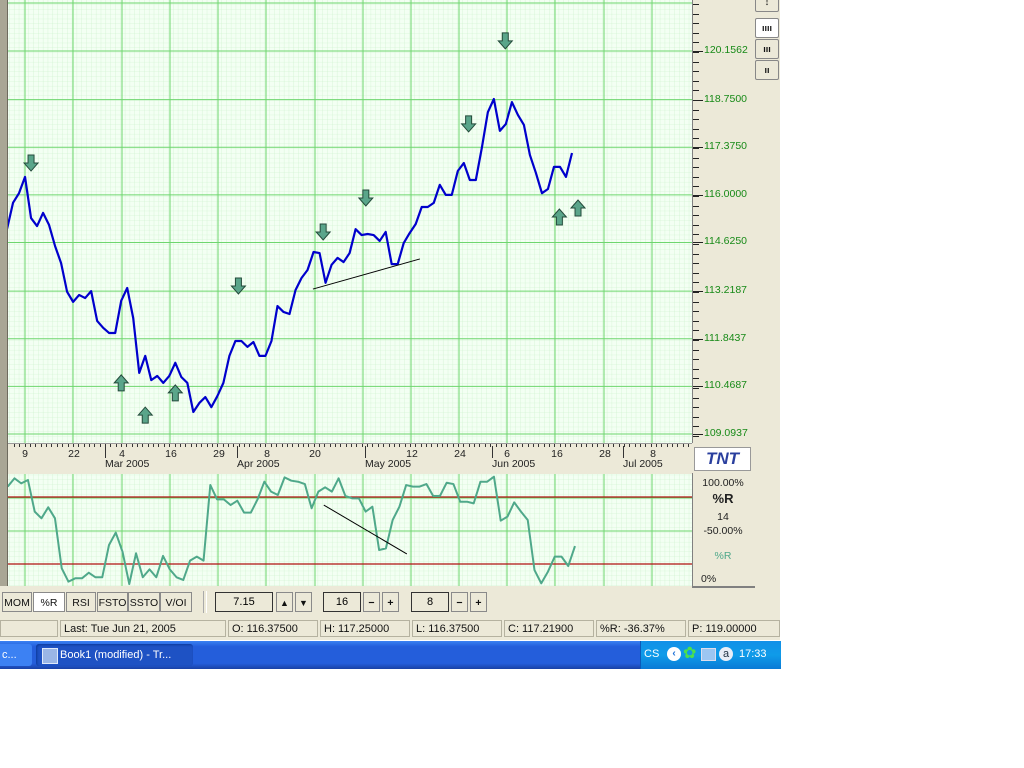 The width and height of the screenshot is (1024, 768). I want to click on tab-percent-r: %R, so click(49, 602).